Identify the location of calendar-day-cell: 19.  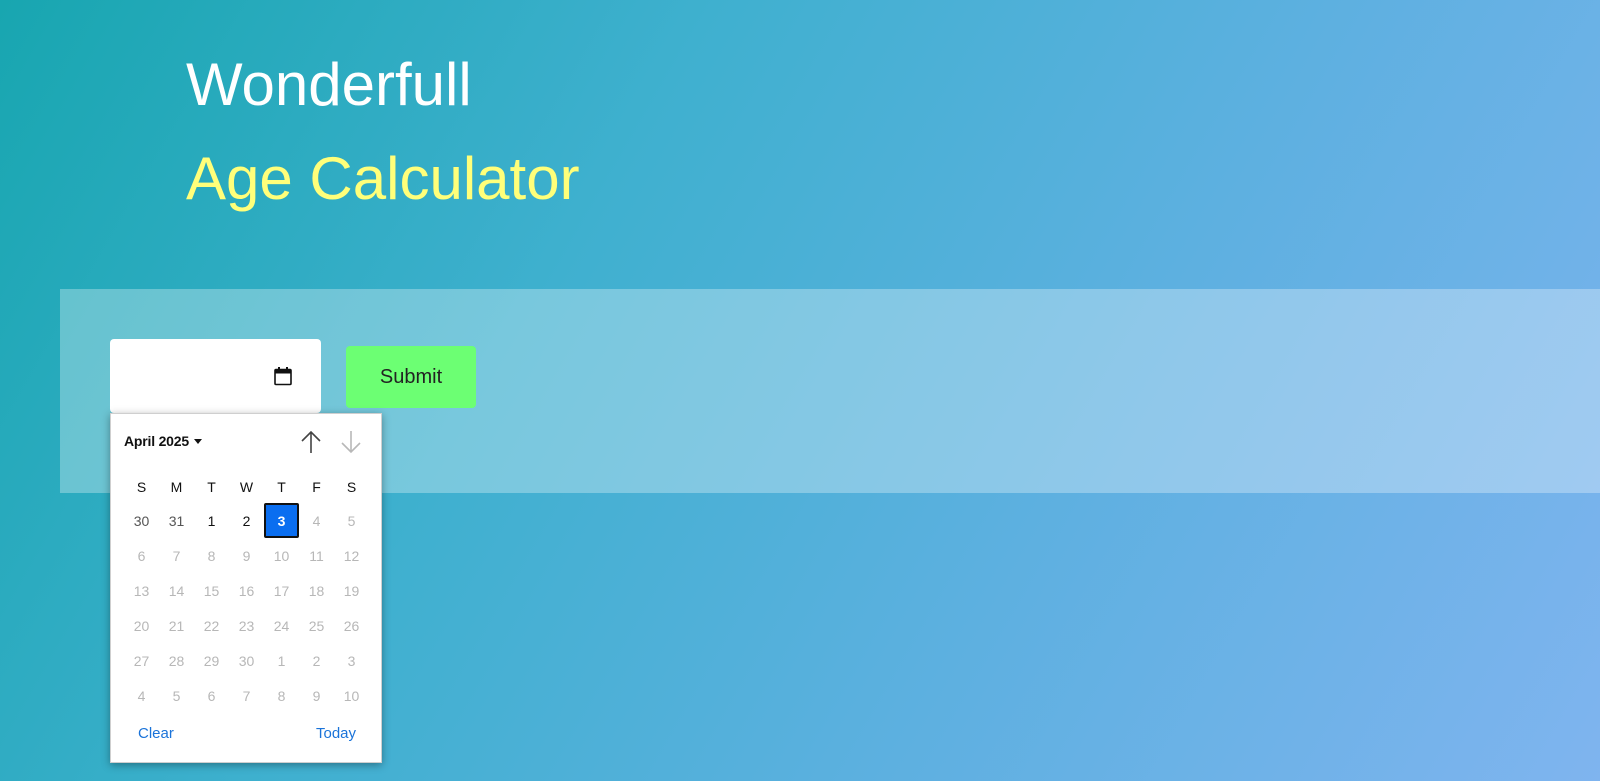
(351, 590).